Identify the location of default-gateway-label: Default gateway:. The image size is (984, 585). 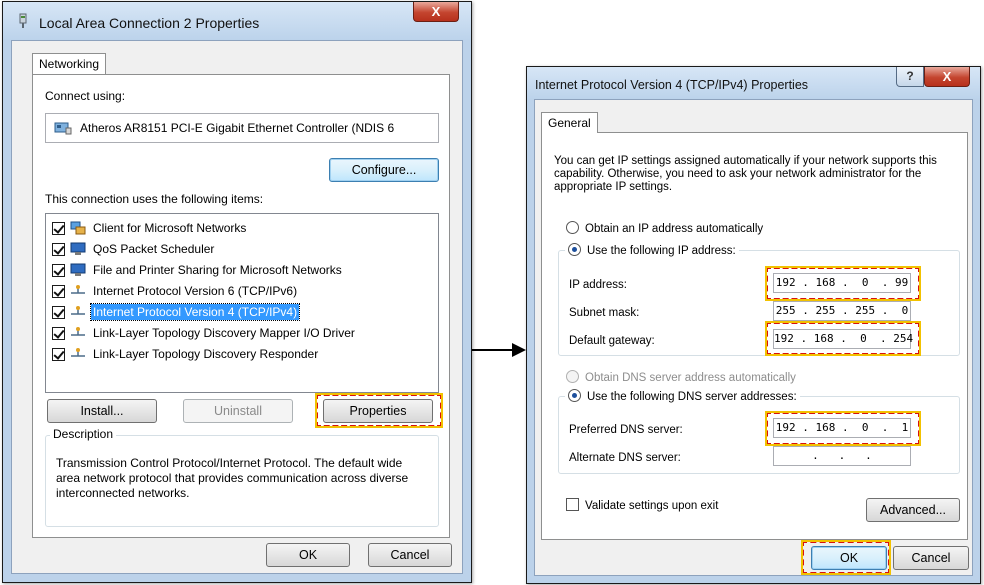
(612, 341).